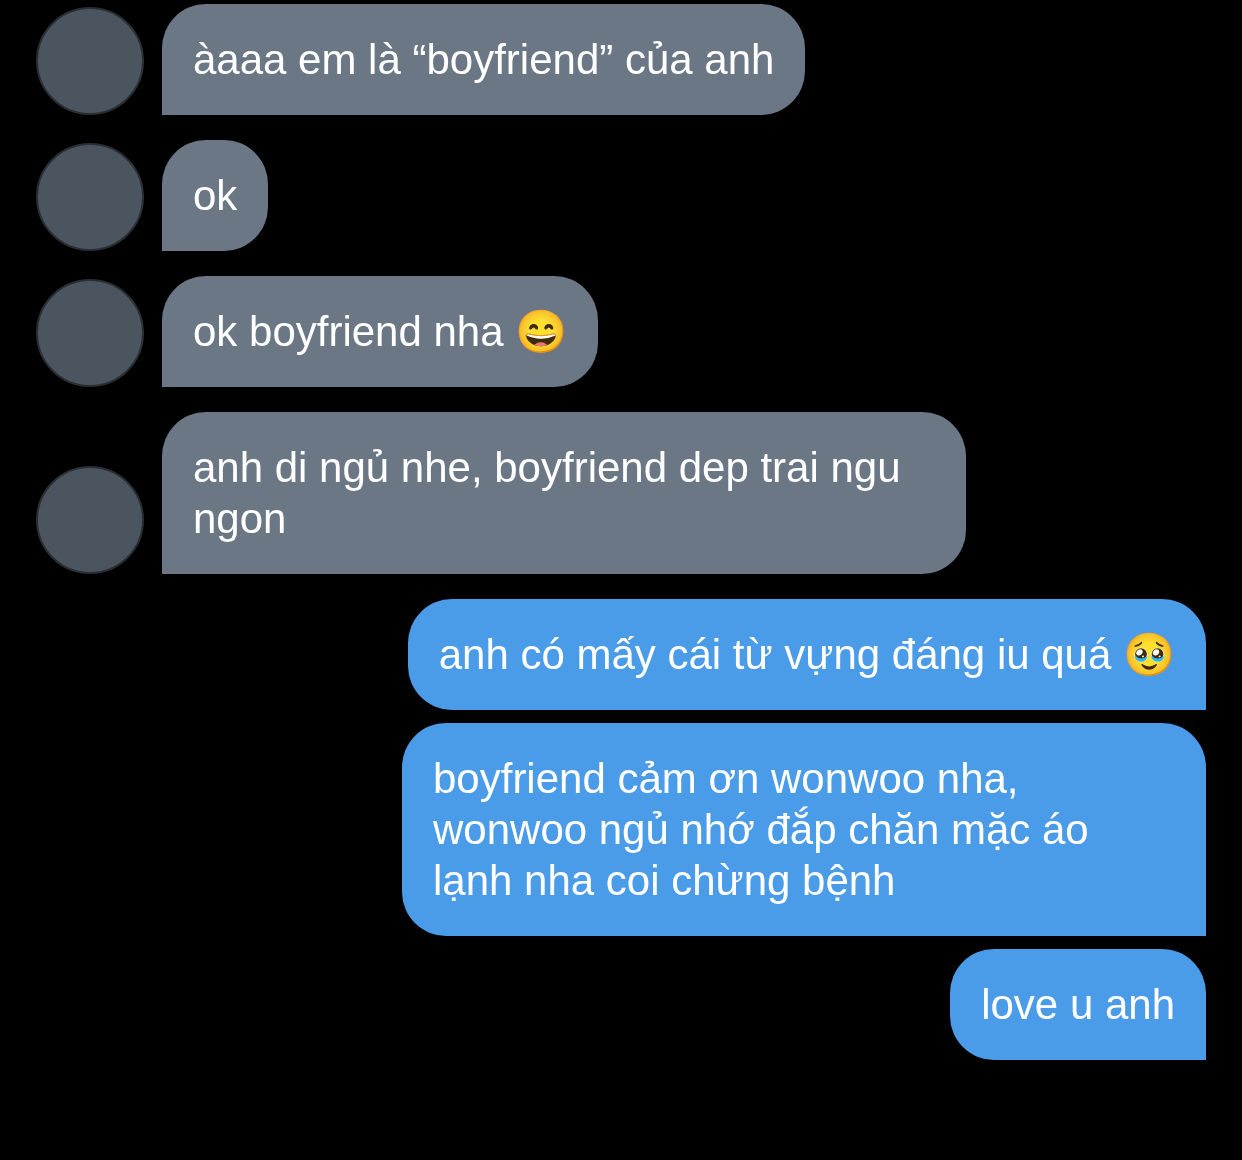 The width and height of the screenshot is (1242, 1160). Describe the element at coordinates (215, 195) in the screenshot. I see `received-message-bubble: ok` at that location.